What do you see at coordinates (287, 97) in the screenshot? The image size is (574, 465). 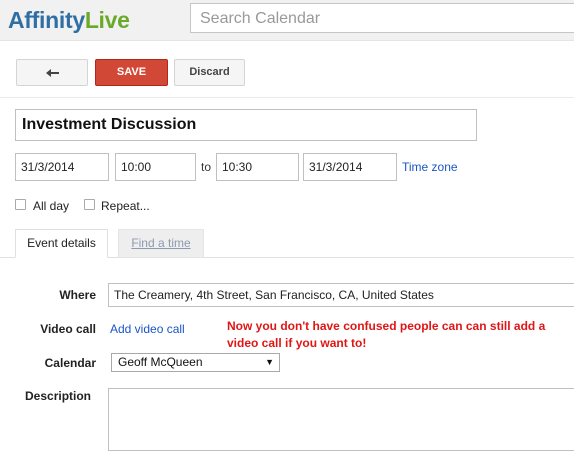 I see `toolbar-divider` at bounding box center [287, 97].